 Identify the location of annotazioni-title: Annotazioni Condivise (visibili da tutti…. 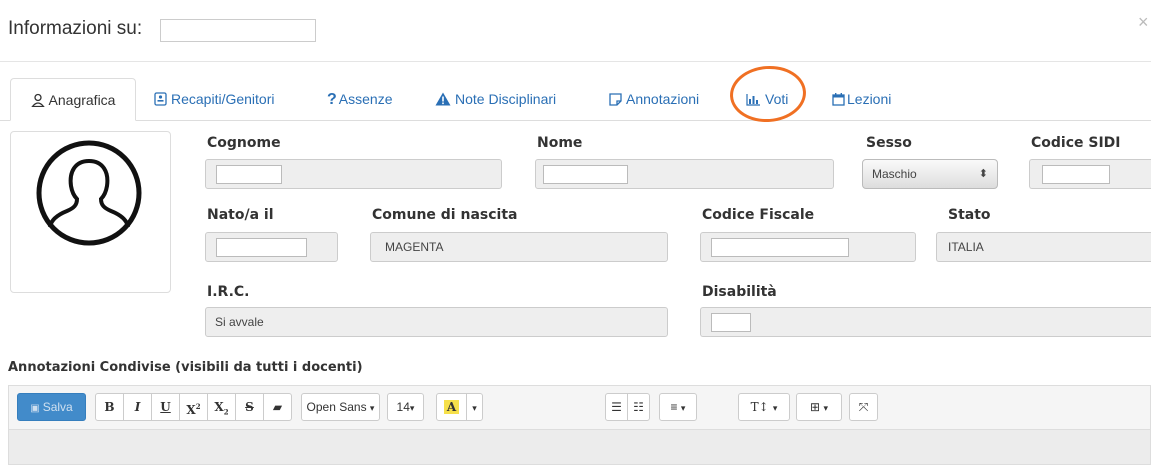
(185, 367).